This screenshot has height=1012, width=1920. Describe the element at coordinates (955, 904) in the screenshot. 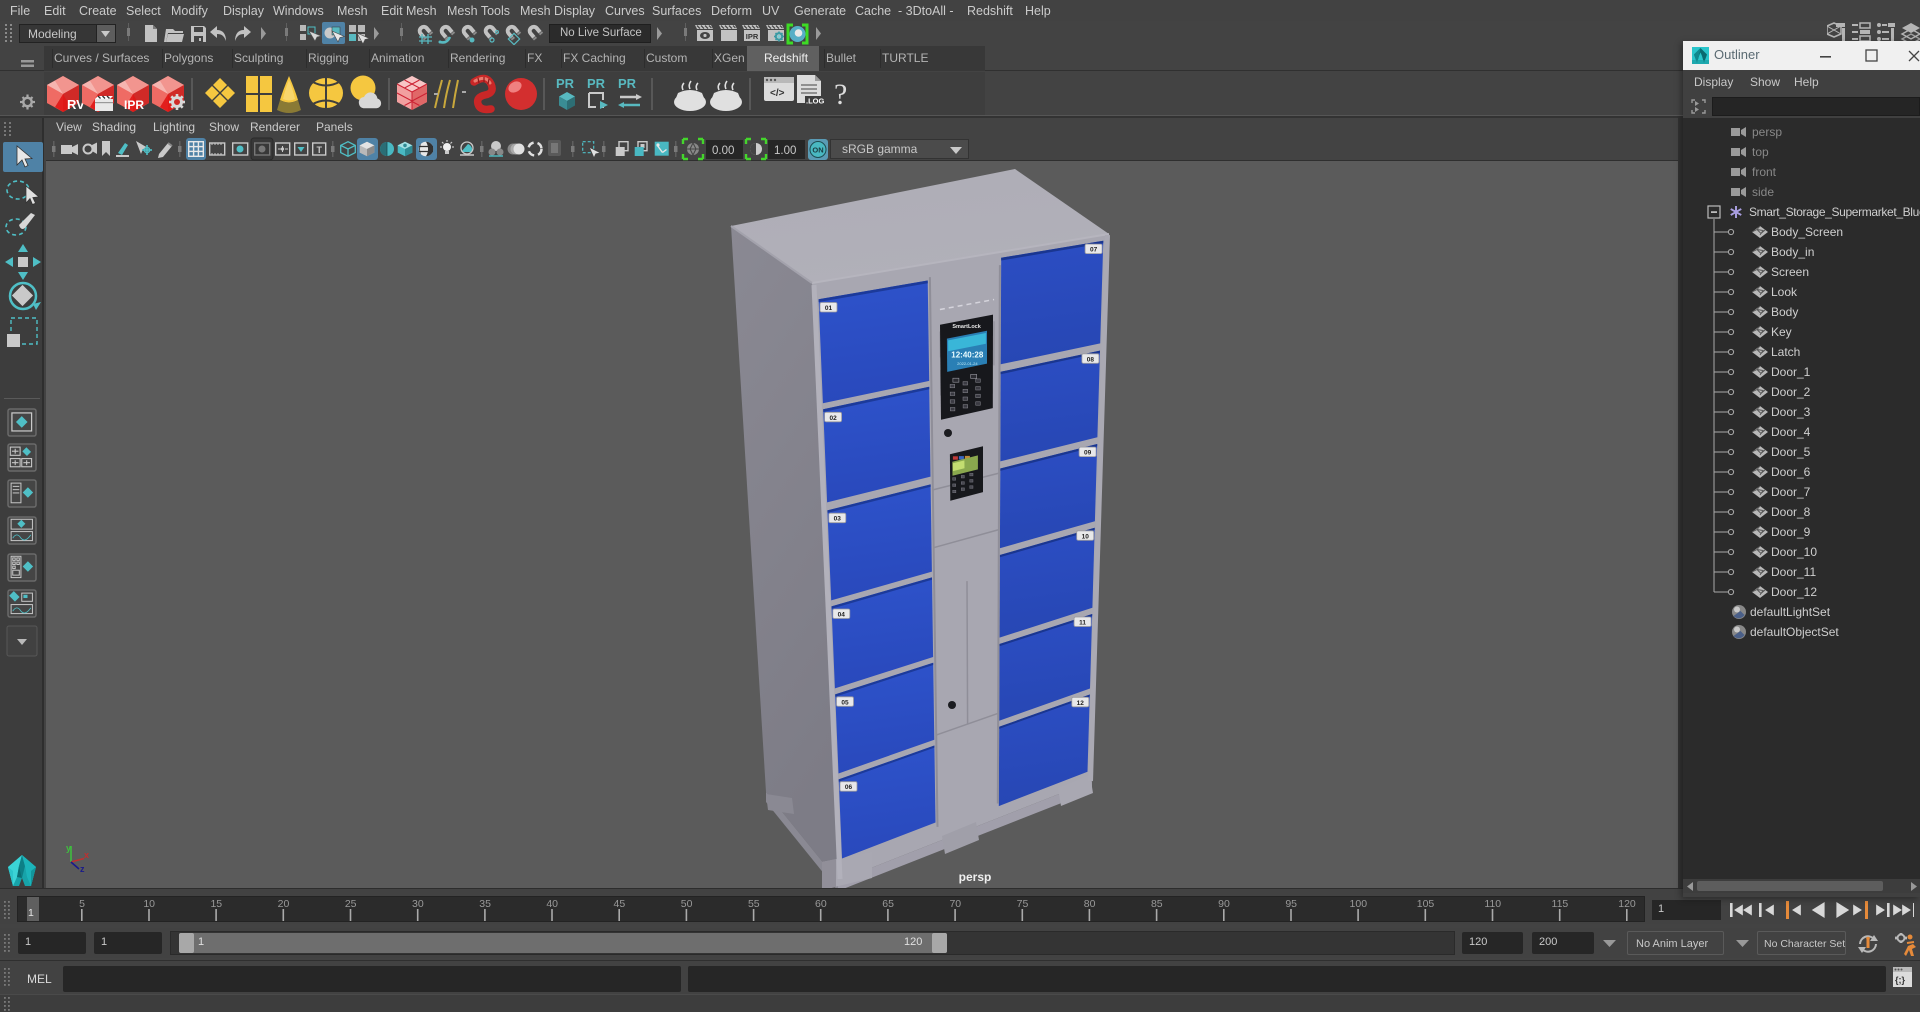

I see `svg-text: 70` at that location.